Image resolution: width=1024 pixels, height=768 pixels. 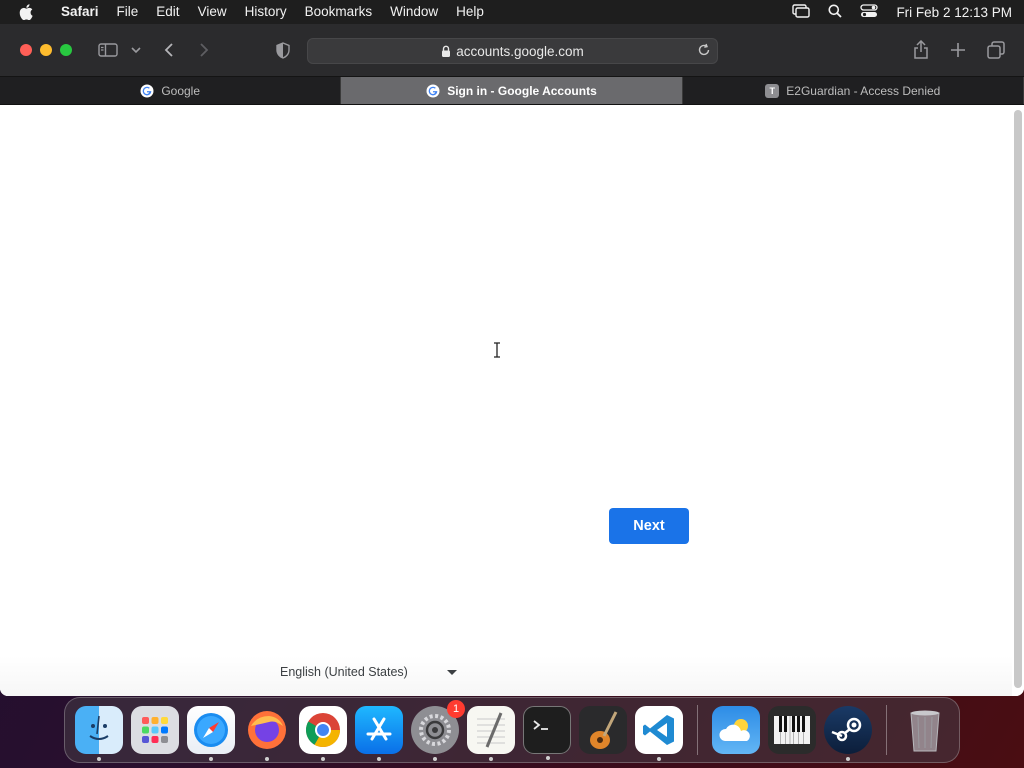 What do you see at coordinates (283, 50) in the screenshot?
I see `privacy-shield-icon` at bounding box center [283, 50].